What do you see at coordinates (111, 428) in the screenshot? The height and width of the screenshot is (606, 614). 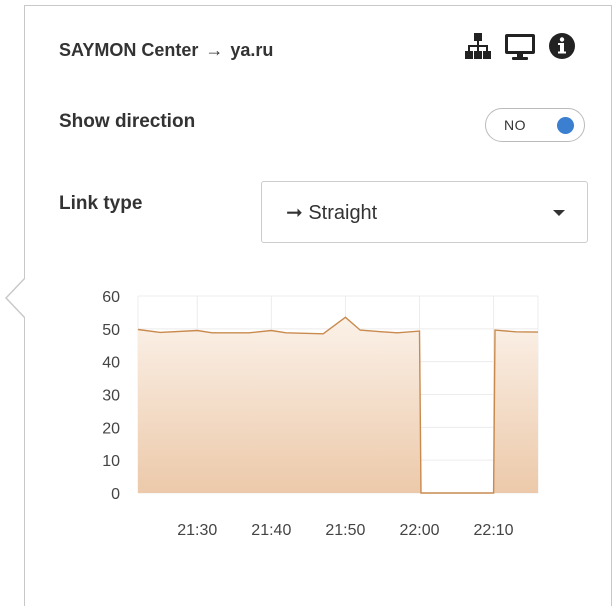 I see `y-tick-label: 20` at bounding box center [111, 428].